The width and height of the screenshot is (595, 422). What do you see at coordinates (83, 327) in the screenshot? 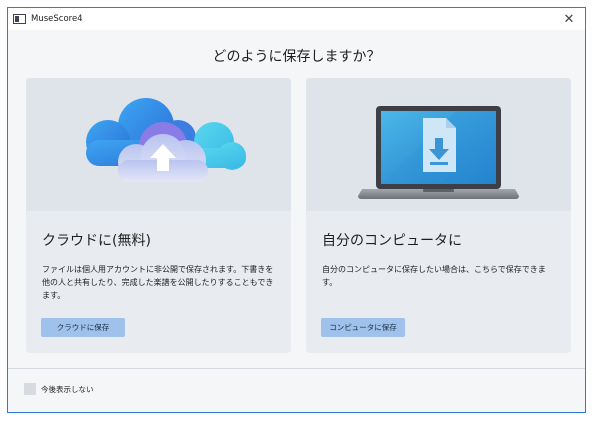
I see `save-to-cloud-button: クラウドに保存` at bounding box center [83, 327].